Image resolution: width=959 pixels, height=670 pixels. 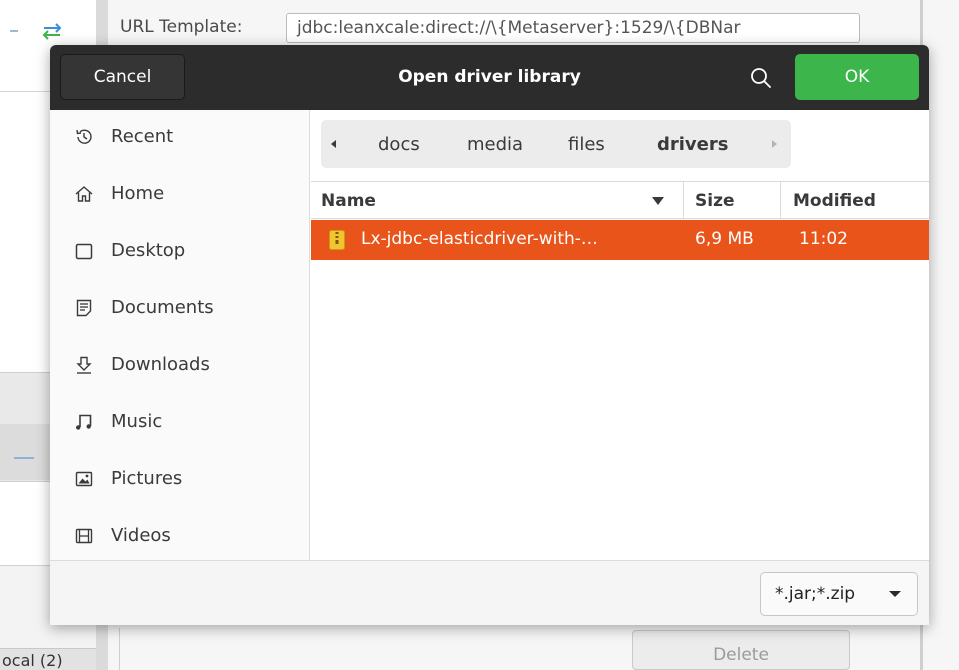 I want to click on music-icon, so click(x=84, y=422).